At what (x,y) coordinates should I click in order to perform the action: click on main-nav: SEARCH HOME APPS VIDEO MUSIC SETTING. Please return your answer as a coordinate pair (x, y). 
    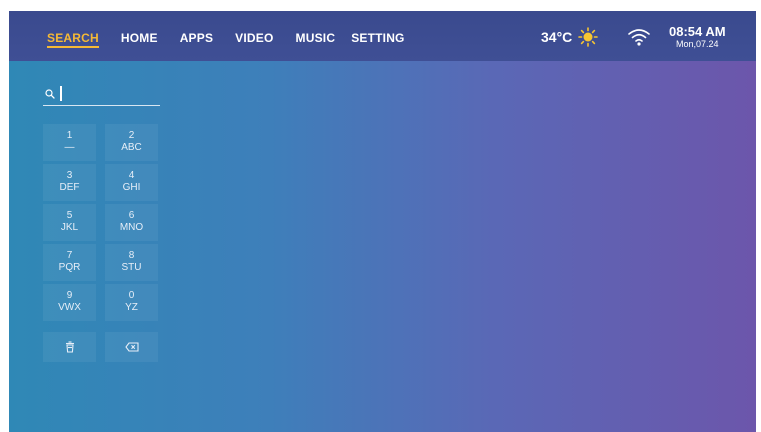
    Looking at the image, I should click on (237, 39).